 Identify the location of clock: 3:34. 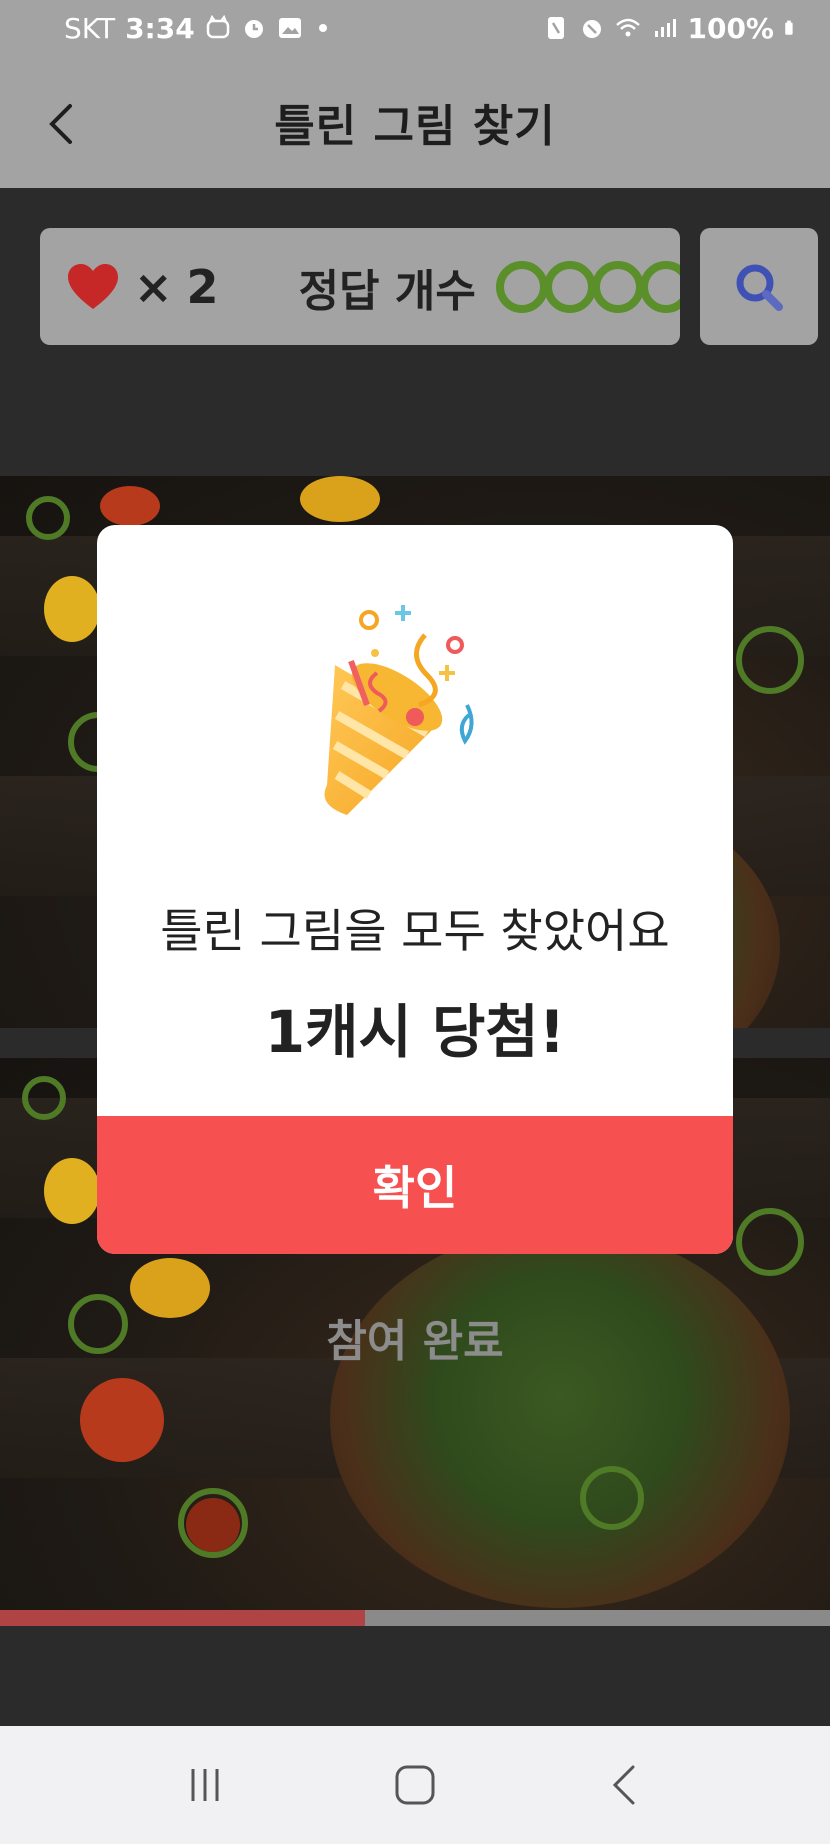
(160, 28).